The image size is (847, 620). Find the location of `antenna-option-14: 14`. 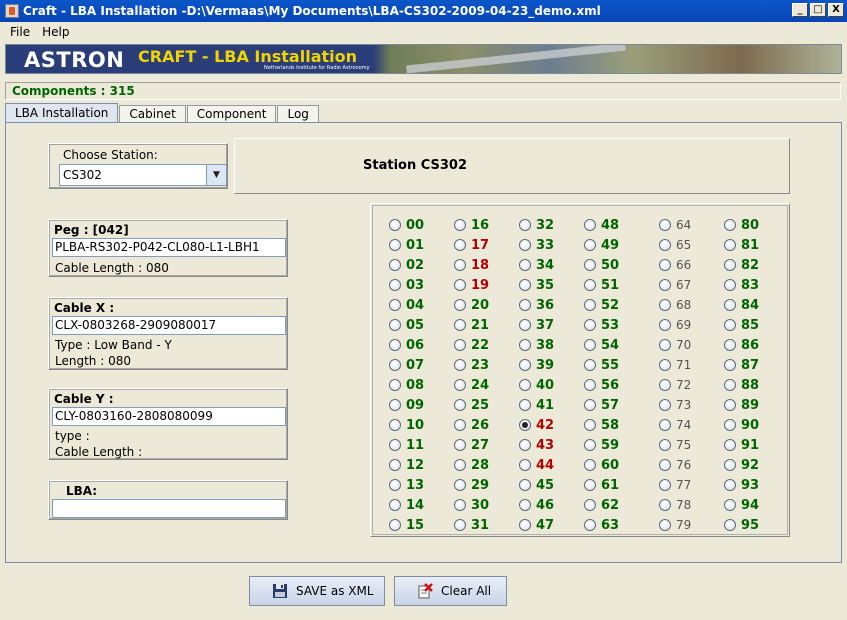

antenna-option-14: 14 is located at coordinates (406, 505).